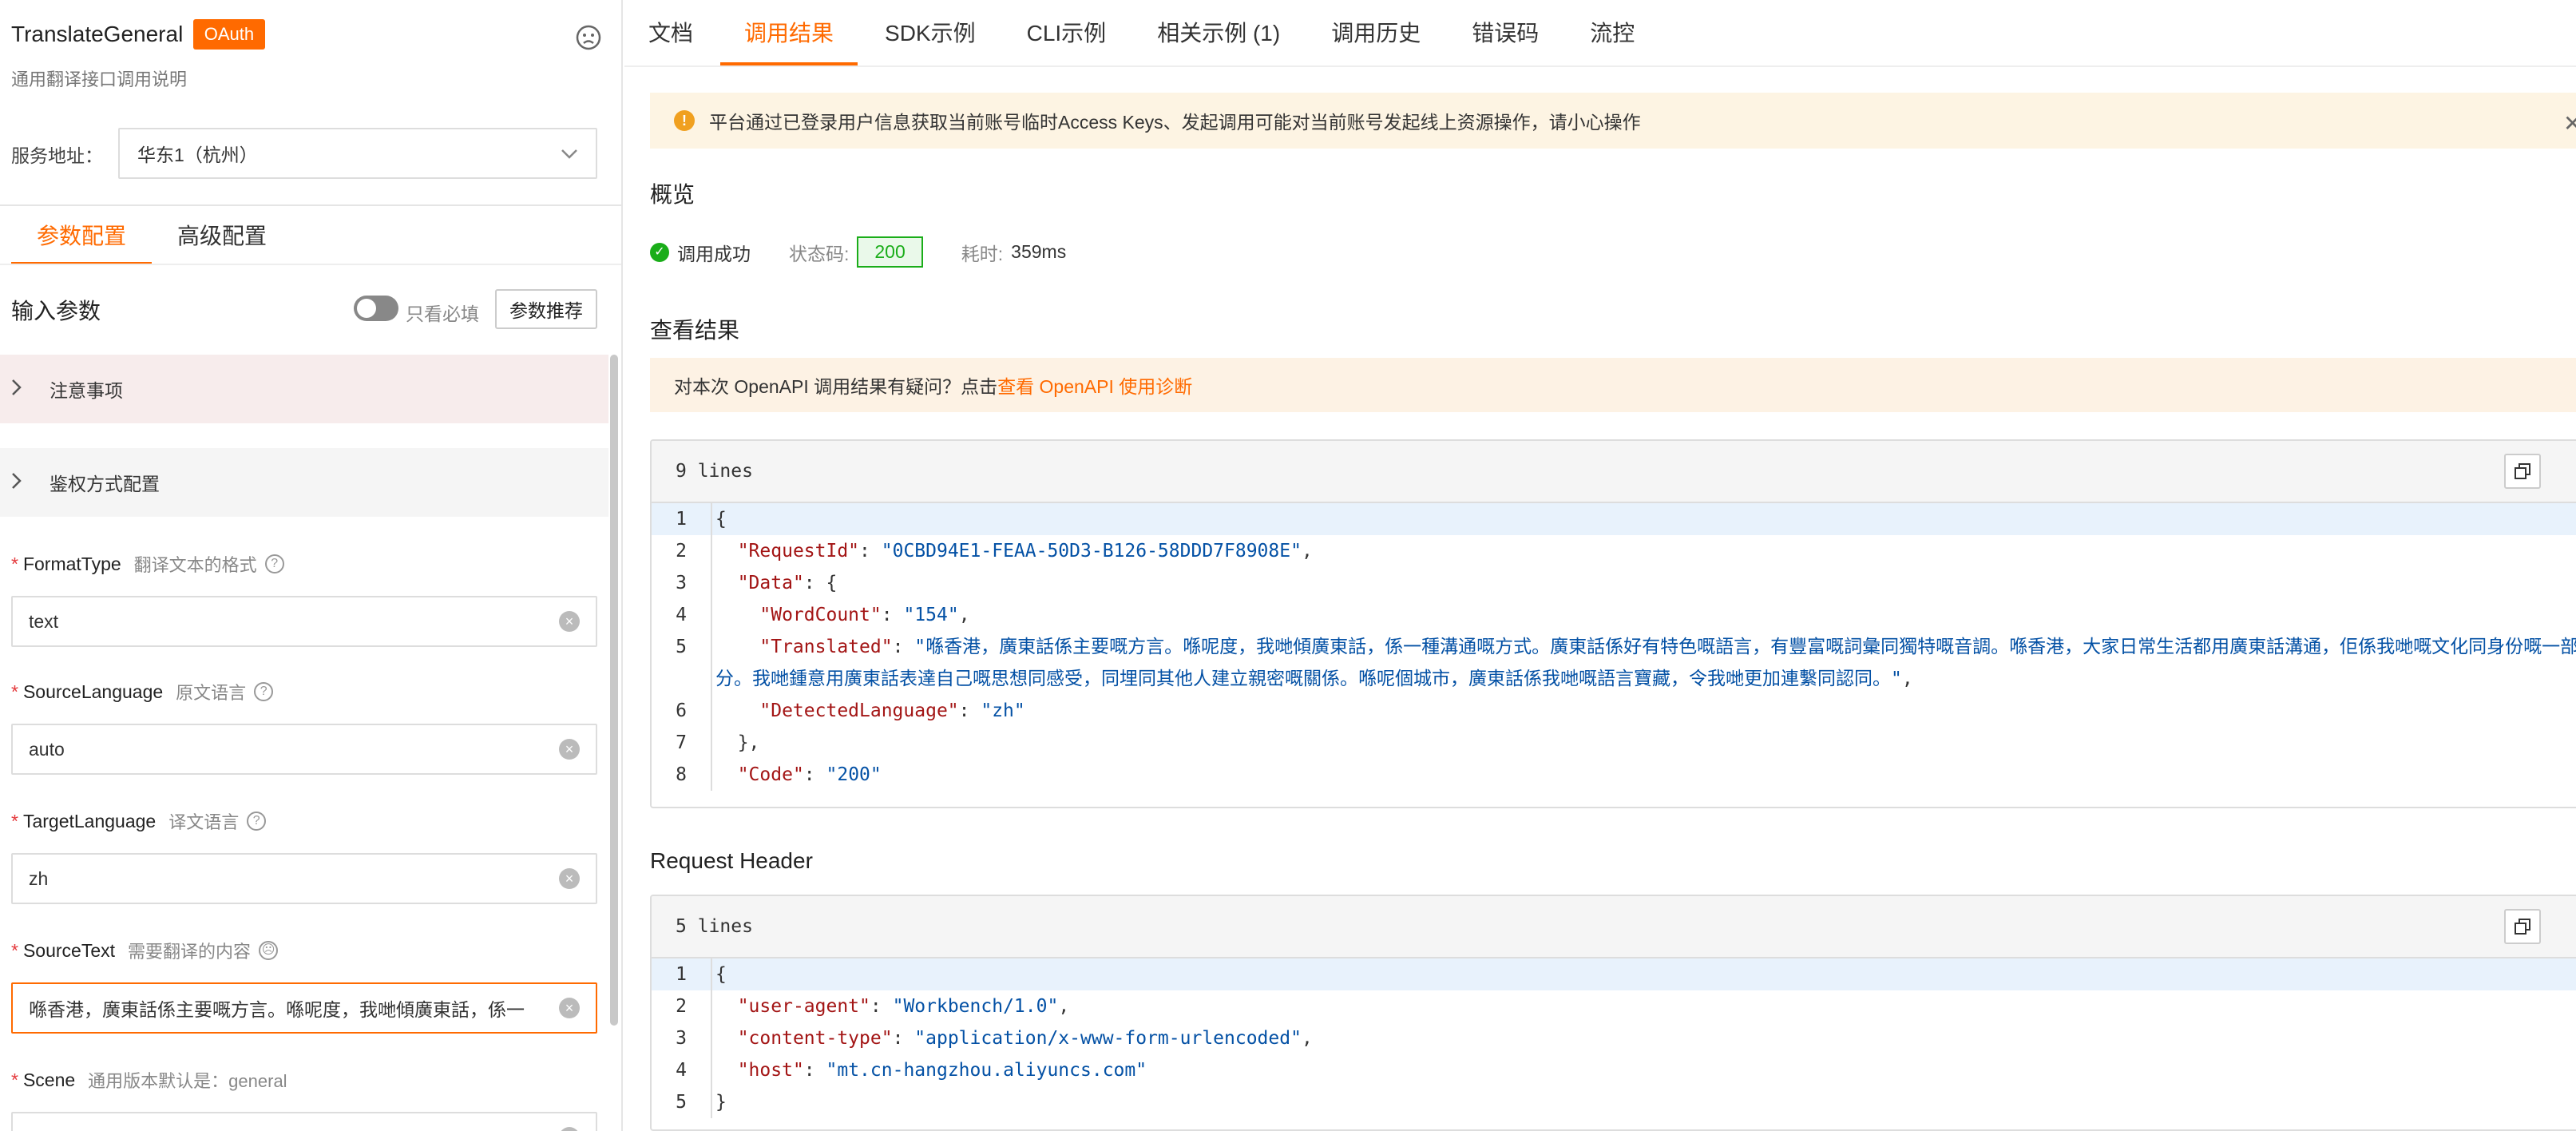 The width and height of the screenshot is (2576, 1131). What do you see at coordinates (269, 950) in the screenshot?
I see `face-icon: ☹` at bounding box center [269, 950].